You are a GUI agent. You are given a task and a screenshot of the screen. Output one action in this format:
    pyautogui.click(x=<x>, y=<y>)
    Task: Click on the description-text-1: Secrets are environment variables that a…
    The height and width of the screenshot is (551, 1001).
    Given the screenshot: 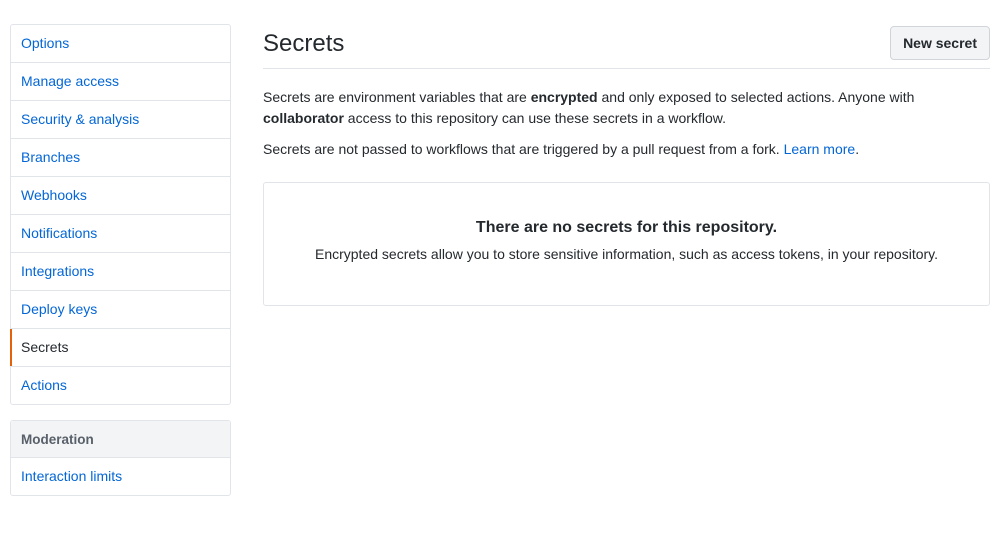 What is the action you would take?
    pyautogui.click(x=397, y=97)
    